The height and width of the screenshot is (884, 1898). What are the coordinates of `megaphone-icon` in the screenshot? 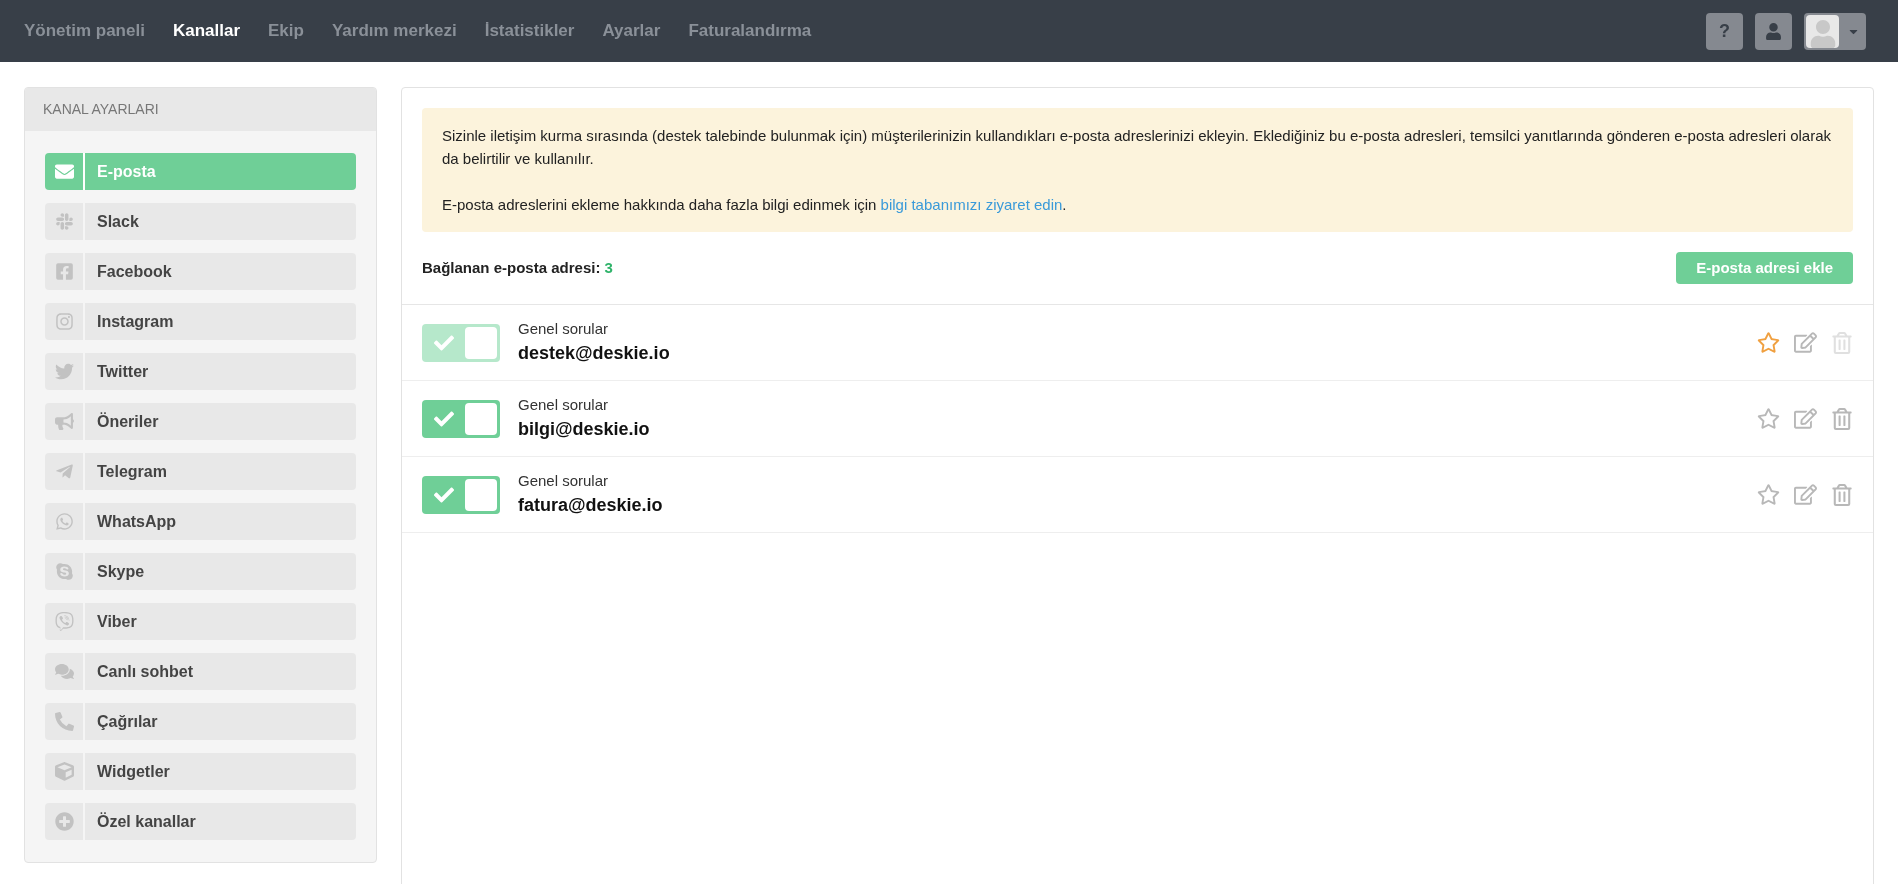 It's located at (64, 421).